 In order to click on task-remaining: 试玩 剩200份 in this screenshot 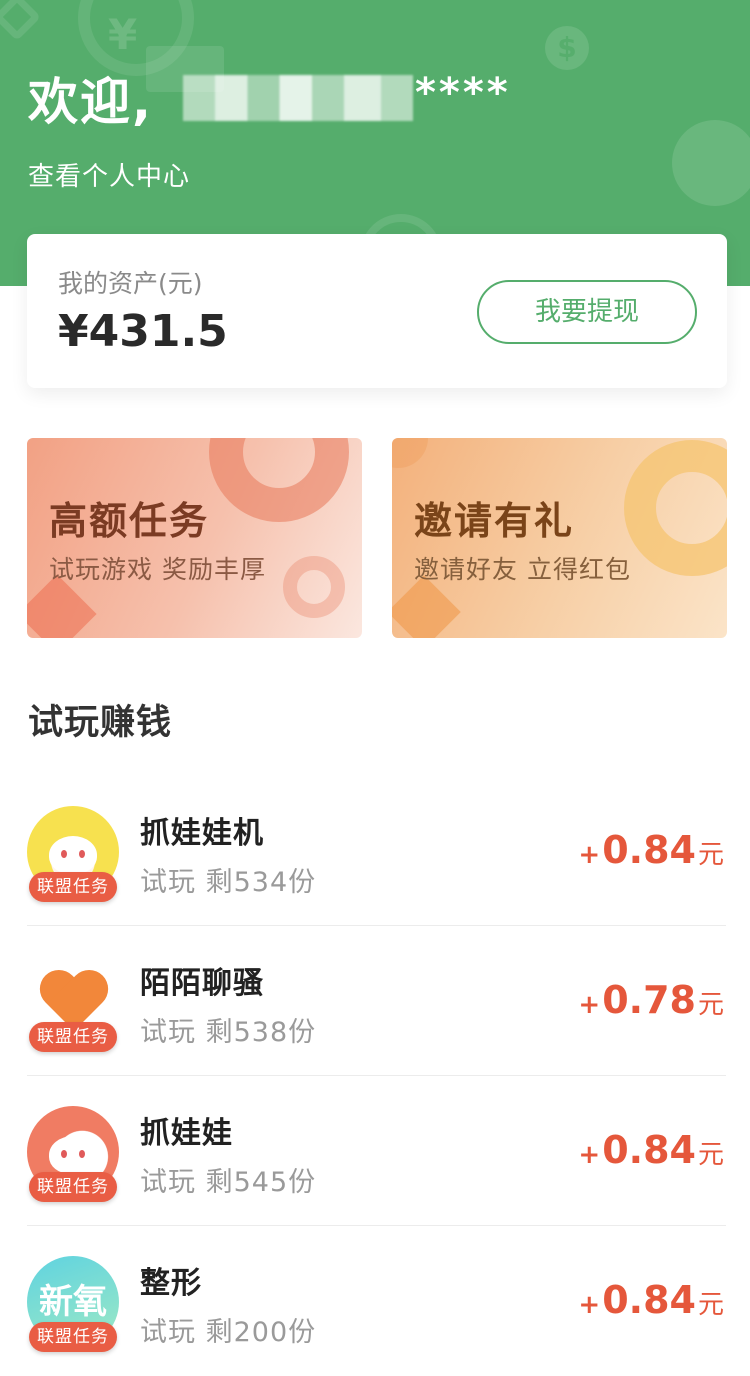, I will do `click(228, 1332)`.